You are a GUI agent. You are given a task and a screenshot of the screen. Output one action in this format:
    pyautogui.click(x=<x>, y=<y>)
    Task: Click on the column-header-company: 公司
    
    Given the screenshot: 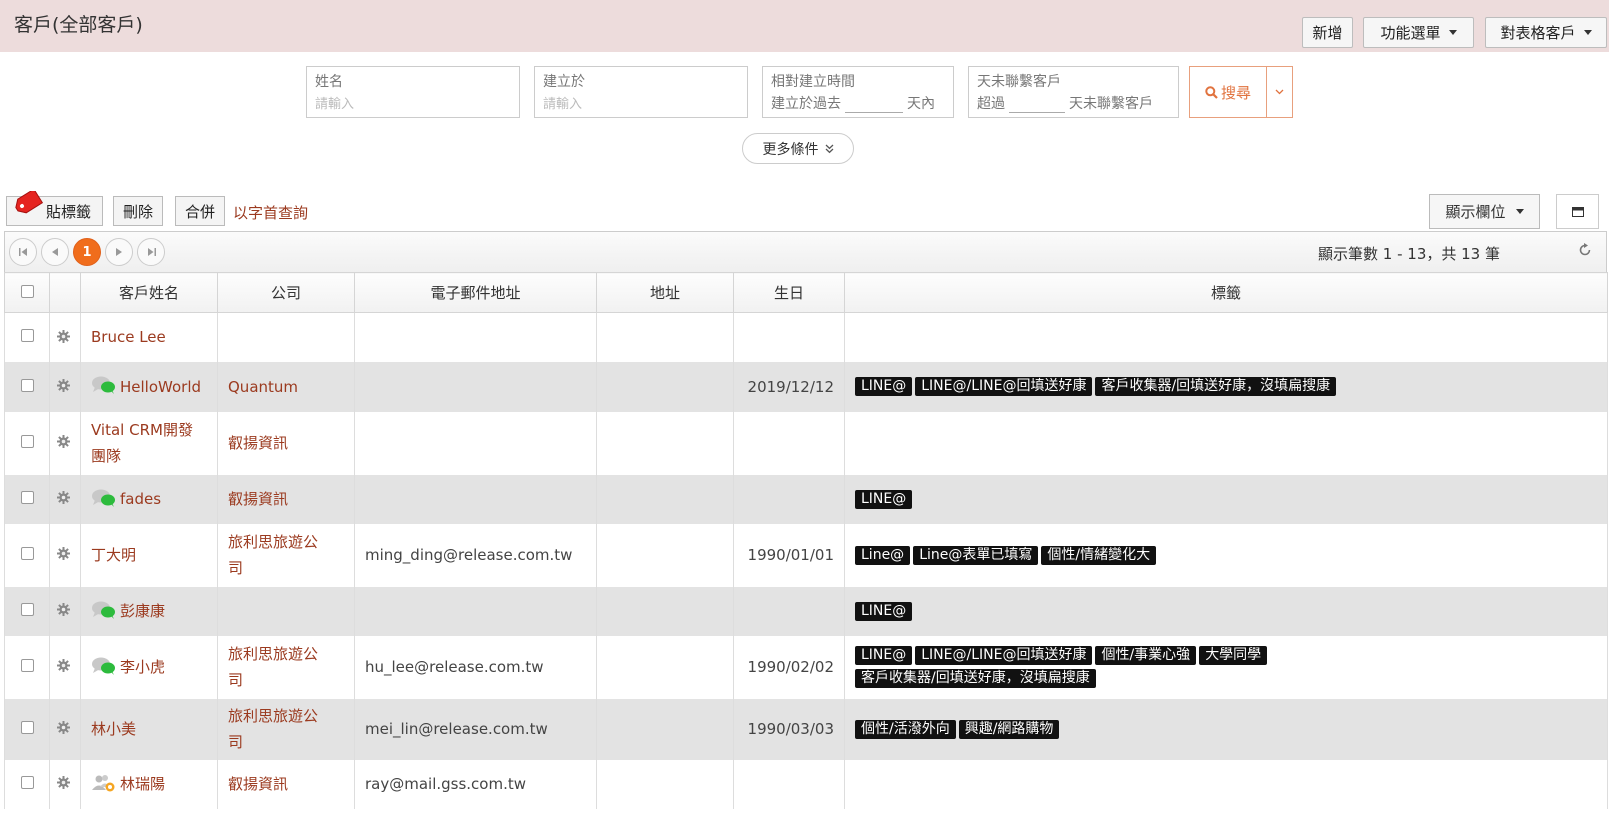 What is the action you would take?
    pyautogui.click(x=286, y=292)
    